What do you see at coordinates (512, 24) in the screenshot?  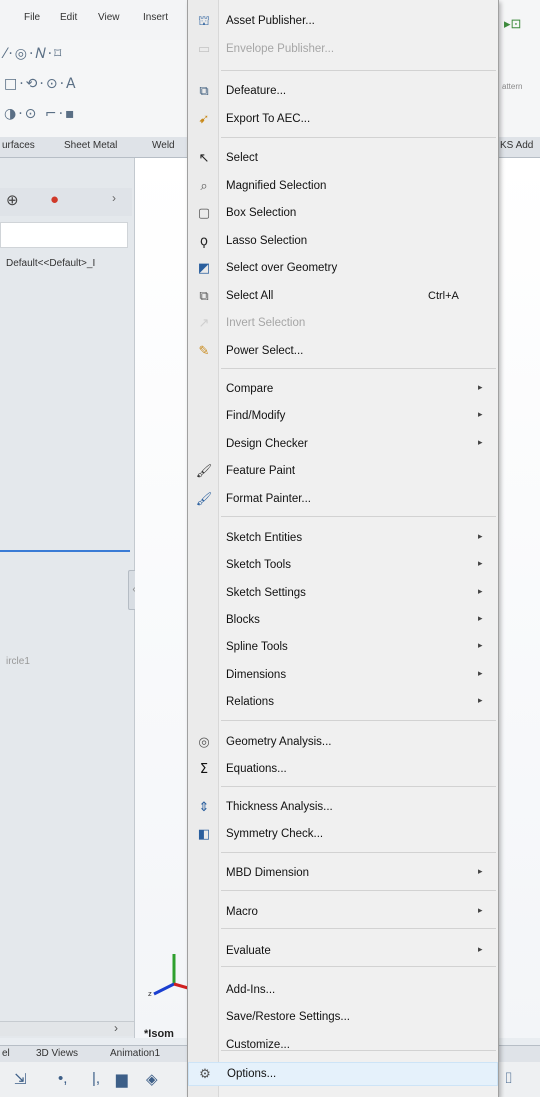 I see `save-icon: ▸⊡` at bounding box center [512, 24].